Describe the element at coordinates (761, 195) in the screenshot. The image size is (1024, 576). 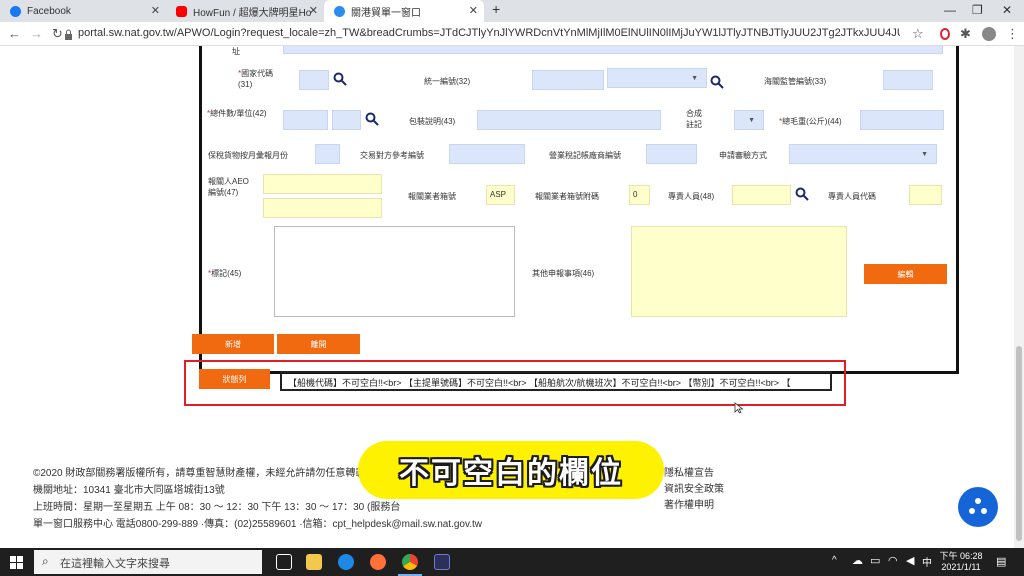
I see `specialist-input` at that location.